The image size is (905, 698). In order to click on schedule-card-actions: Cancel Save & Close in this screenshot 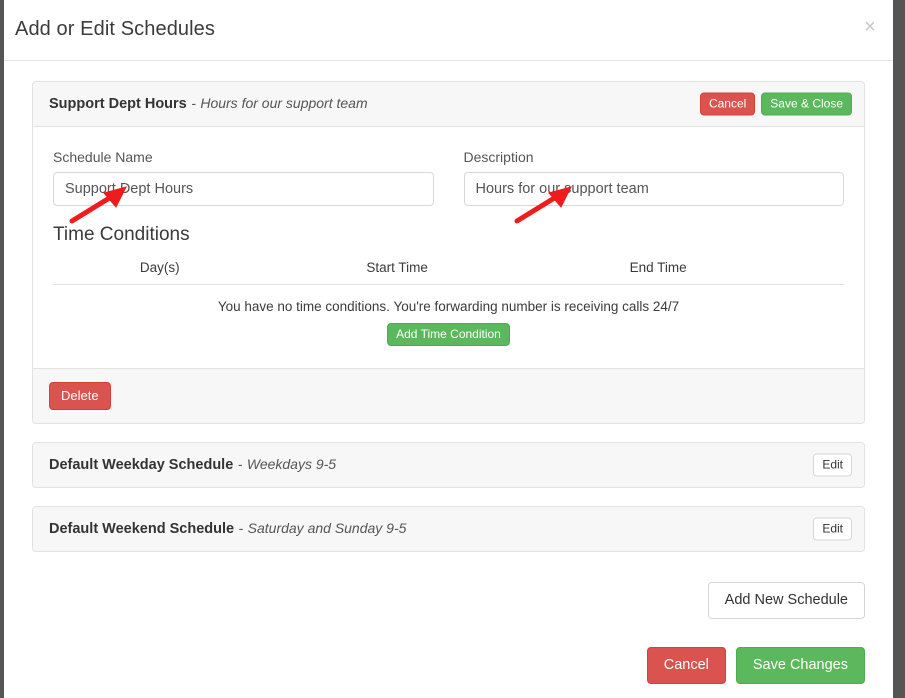, I will do `click(775, 104)`.